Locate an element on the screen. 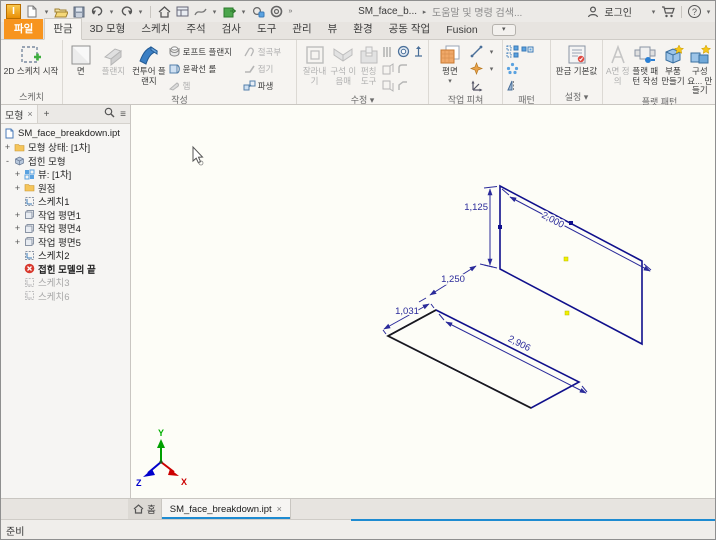  new-file-dropdown-icon: ▾ is located at coordinates (46, 12).